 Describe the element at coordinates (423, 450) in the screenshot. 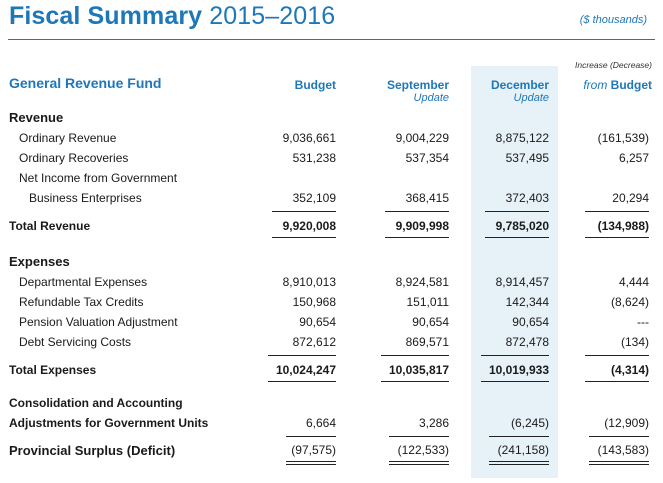

I see `september-value: (122,533)` at that location.